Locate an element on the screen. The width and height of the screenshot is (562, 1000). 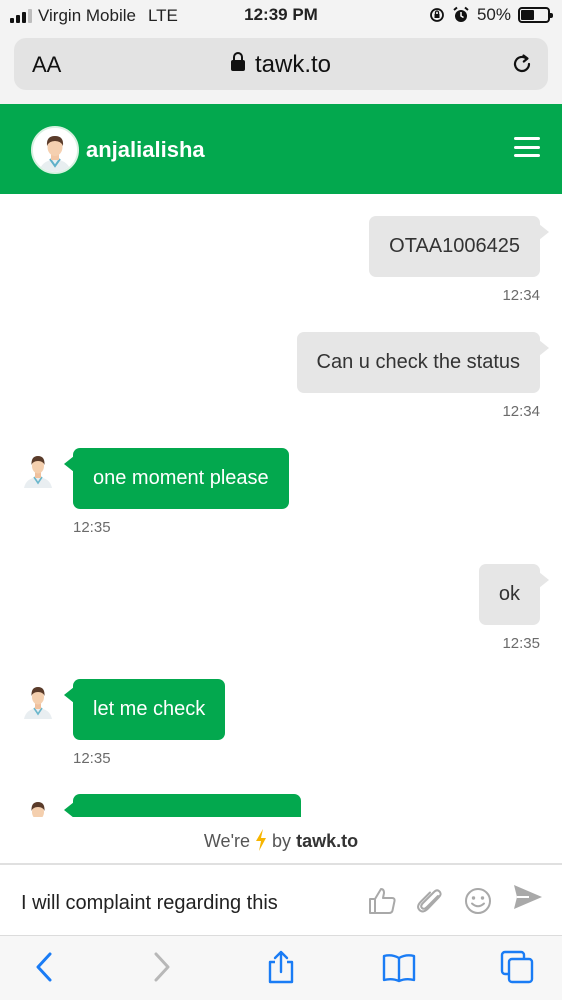
agent-name: anjalialisha is located at coordinates (145, 149).